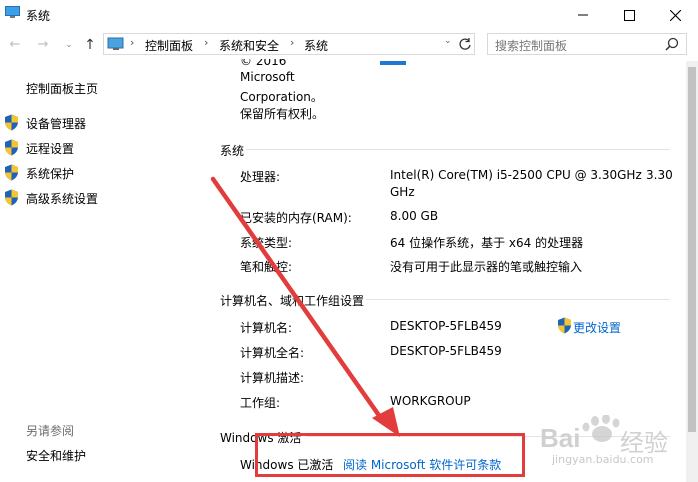 The image size is (698, 482). What do you see at coordinates (390, 455) in the screenshot?
I see `annotation-highlight-box` at bounding box center [390, 455].